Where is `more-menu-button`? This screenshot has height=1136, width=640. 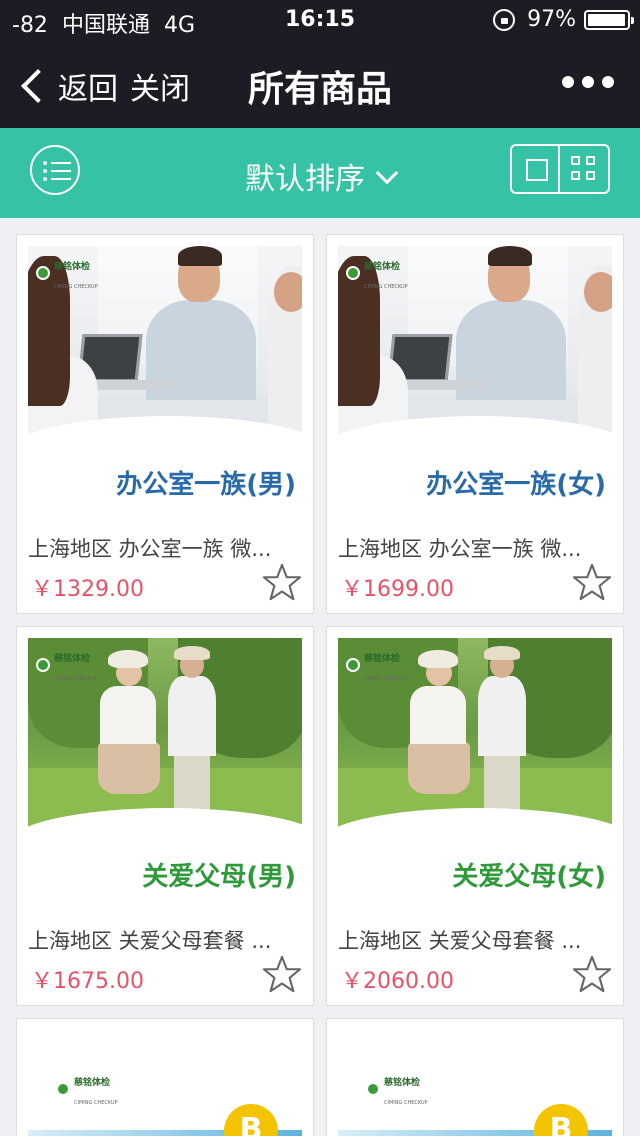 more-menu-button is located at coordinates (588, 82).